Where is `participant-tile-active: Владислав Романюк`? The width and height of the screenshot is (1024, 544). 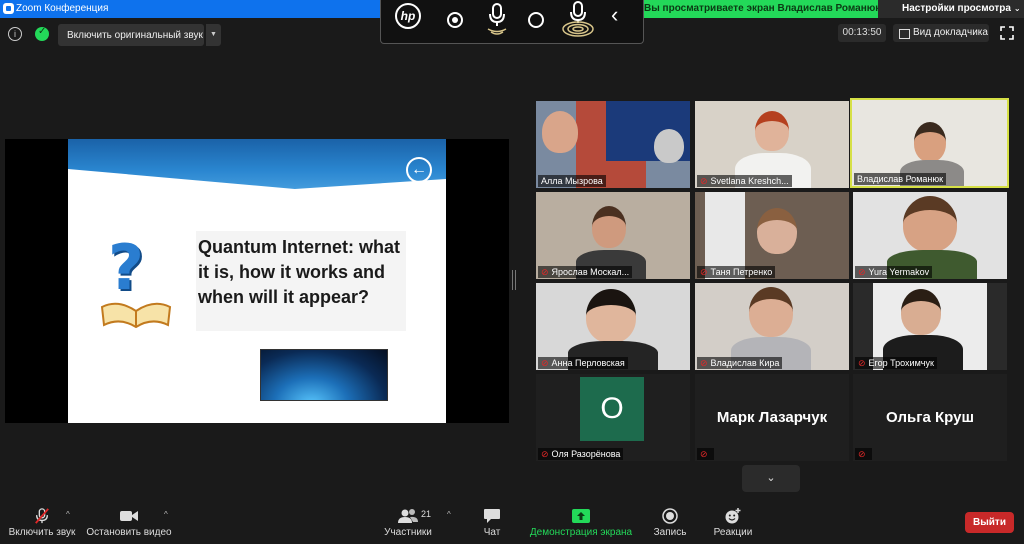 participant-tile-active: Владислав Романюк is located at coordinates (929, 143).